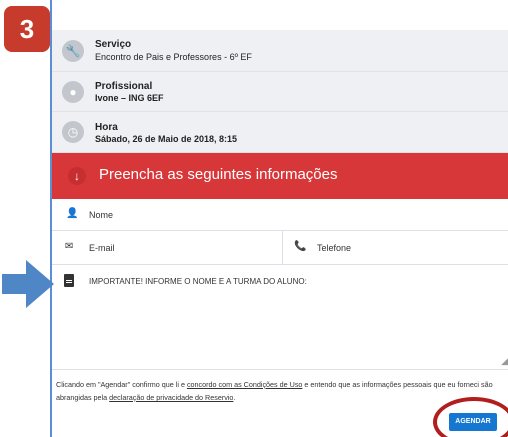 The height and width of the screenshot is (437, 508). What do you see at coordinates (102, 248) in the screenshot?
I see `email-placeholder: E-mail` at bounding box center [102, 248].